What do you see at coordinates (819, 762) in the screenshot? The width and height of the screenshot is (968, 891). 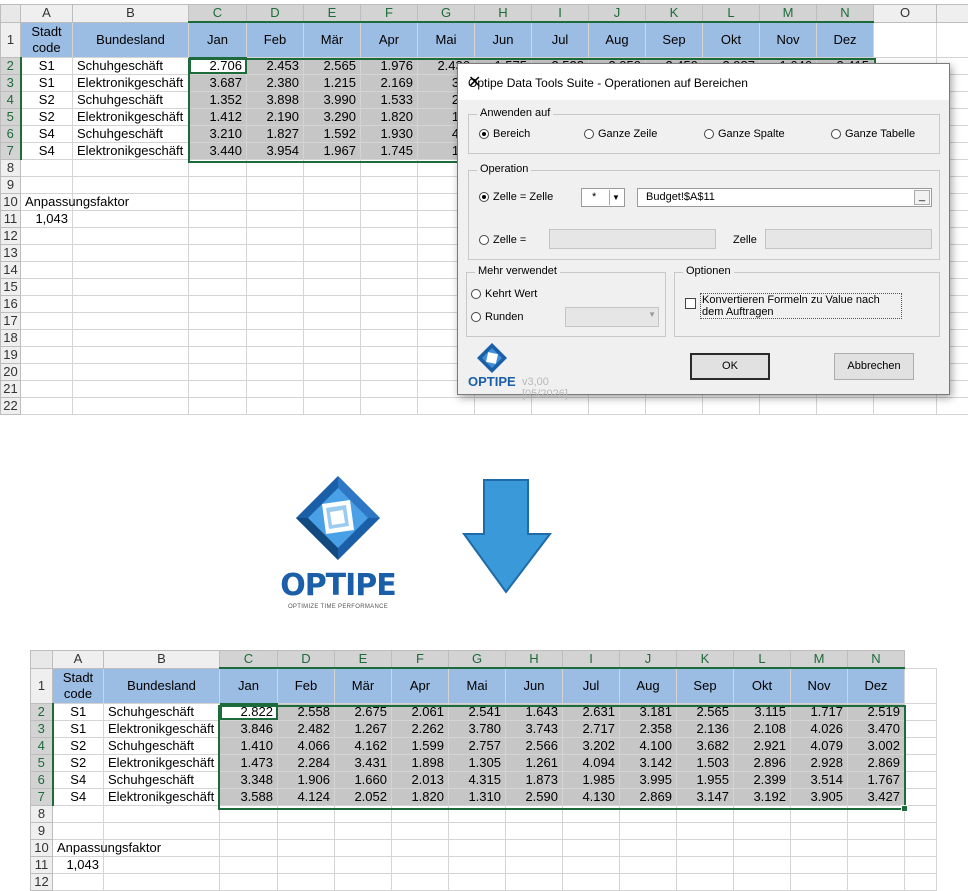 I see `bottom-cell-value: 2.928` at bounding box center [819, 762].